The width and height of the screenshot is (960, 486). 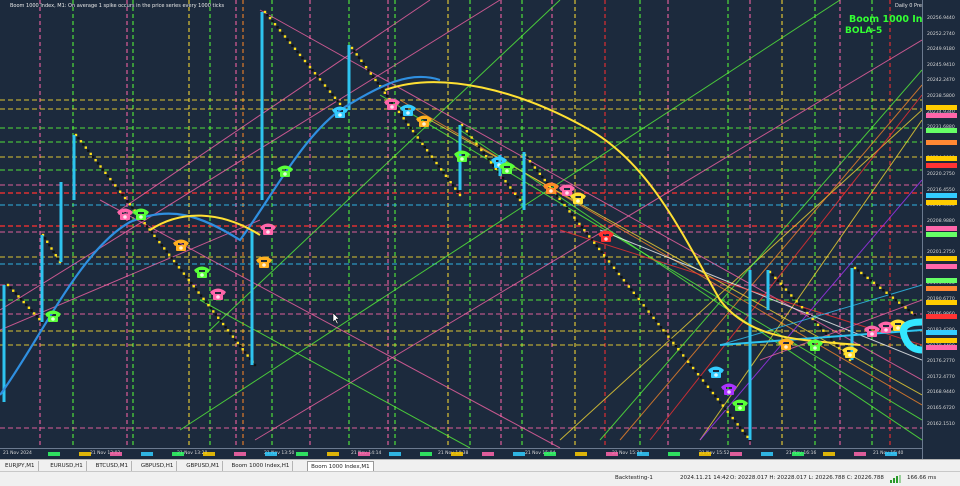 What do you see at coordinates (941, 65) in the screenshot?
I see `price-label: 20245.9410` at bounding box center [941, 65].